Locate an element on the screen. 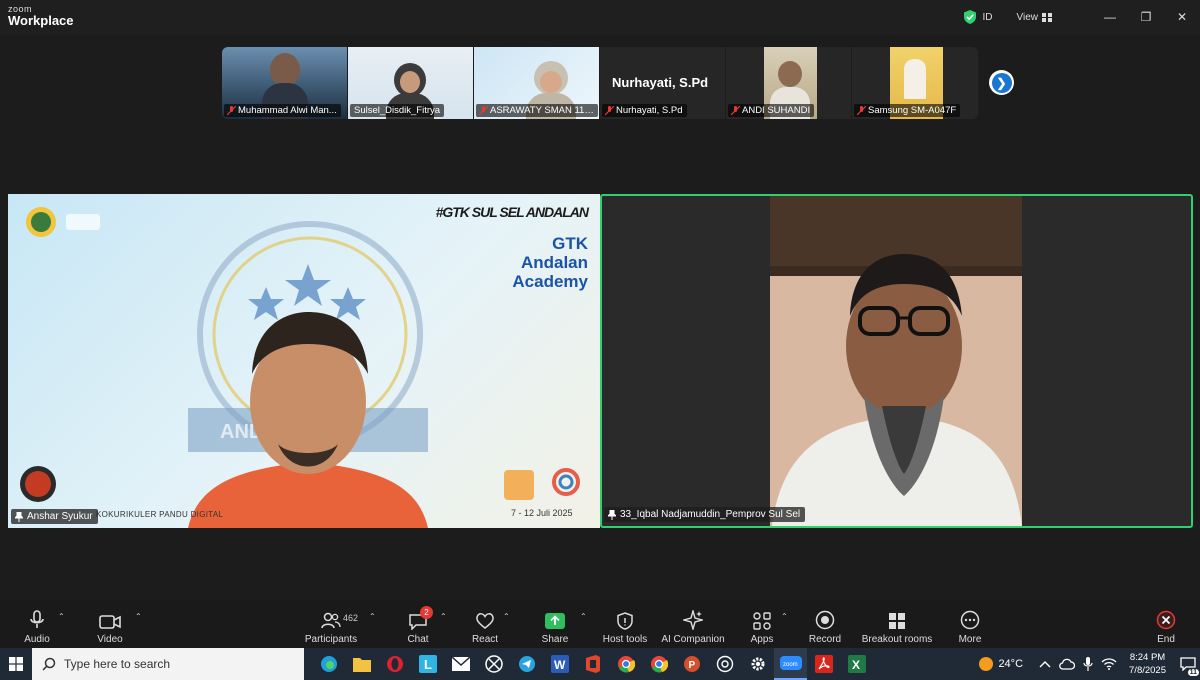 The height and width of the screenshot is (680, 1200). audio-button: Audio is located at coordinates (37, 624).